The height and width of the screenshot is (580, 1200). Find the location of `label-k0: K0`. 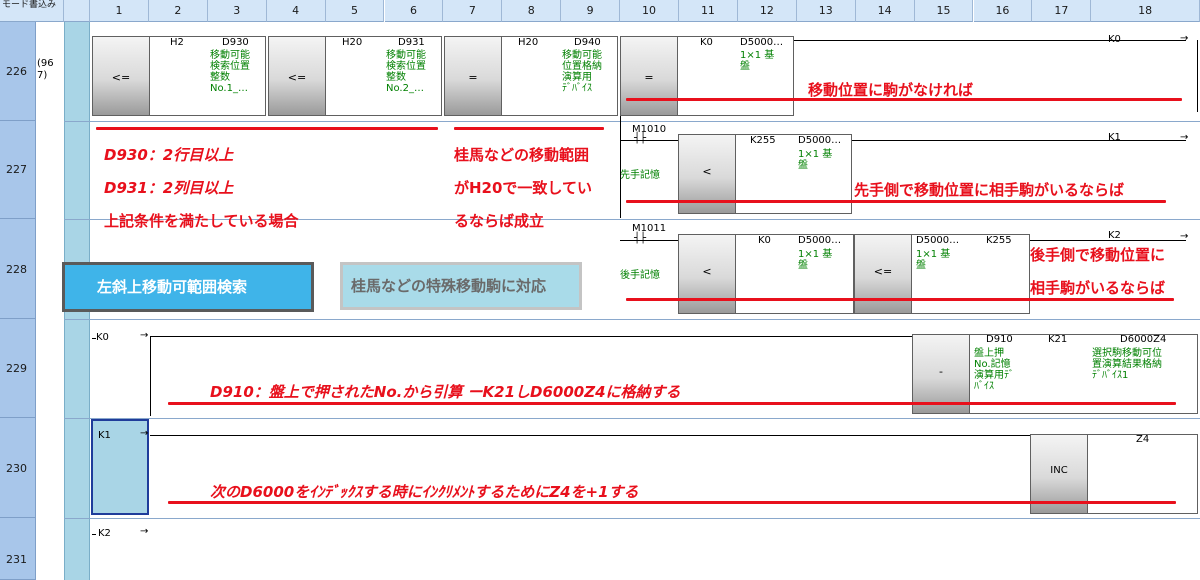

label-k0: K0 is located at coordinates (102, 337).